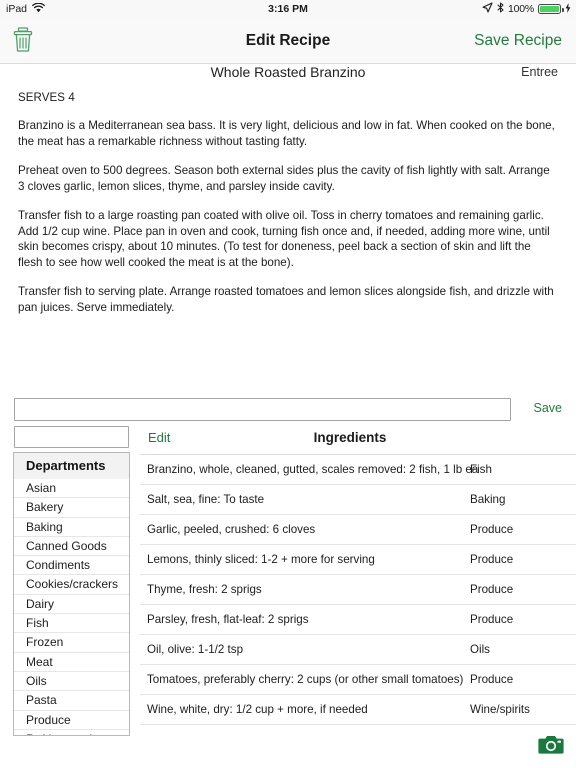 The image size is (576, 768). Describe the element at coordinates (195, 649) in the screenshot. I see `ingredient-name: Oil, olive: 1-1/2 tsp` at that location.